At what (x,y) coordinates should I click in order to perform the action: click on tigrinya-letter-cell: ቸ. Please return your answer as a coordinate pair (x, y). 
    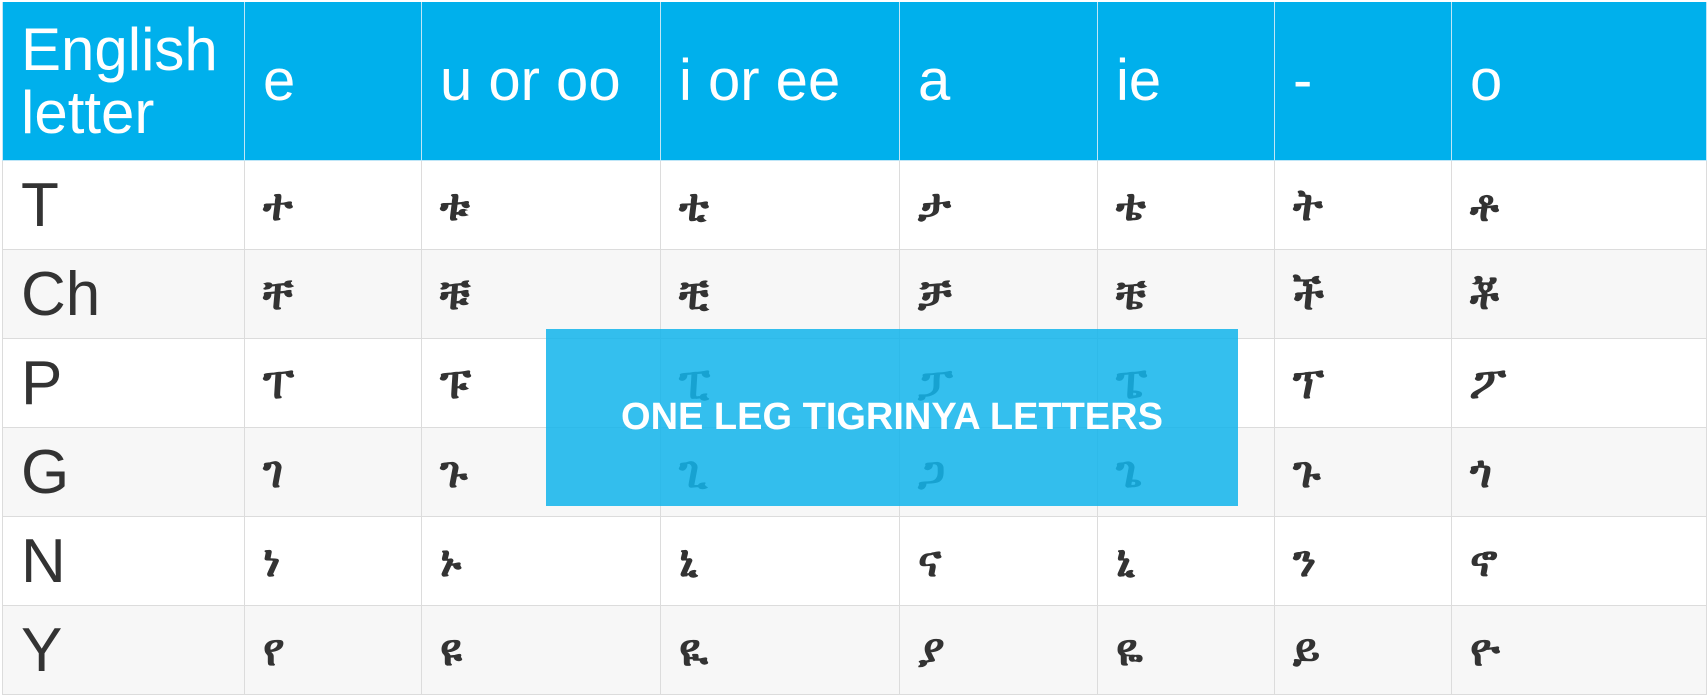
    Looking at the image, I should click on (333, 294).